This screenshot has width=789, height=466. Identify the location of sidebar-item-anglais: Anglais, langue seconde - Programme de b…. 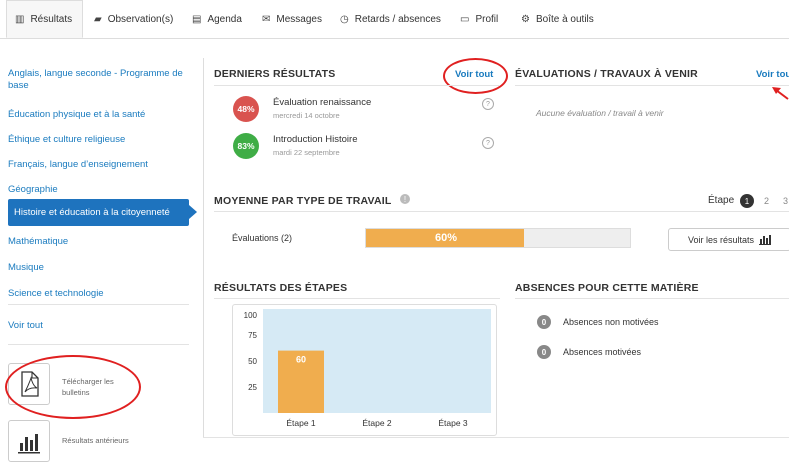
(98, 80).